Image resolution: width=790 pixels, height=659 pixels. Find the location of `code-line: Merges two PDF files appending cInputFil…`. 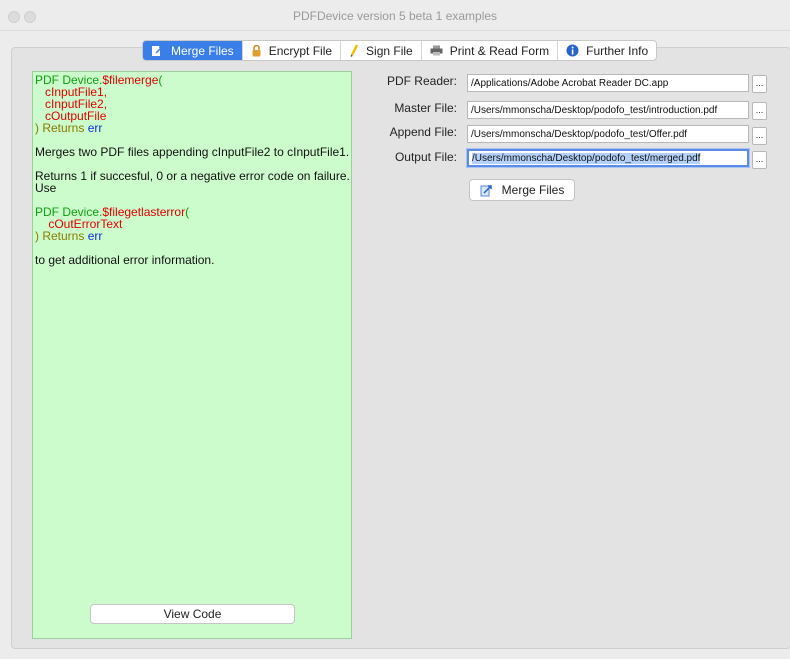

code-line: Merges two PDF files appending cInputFil… is located at coordinates (192, 152).